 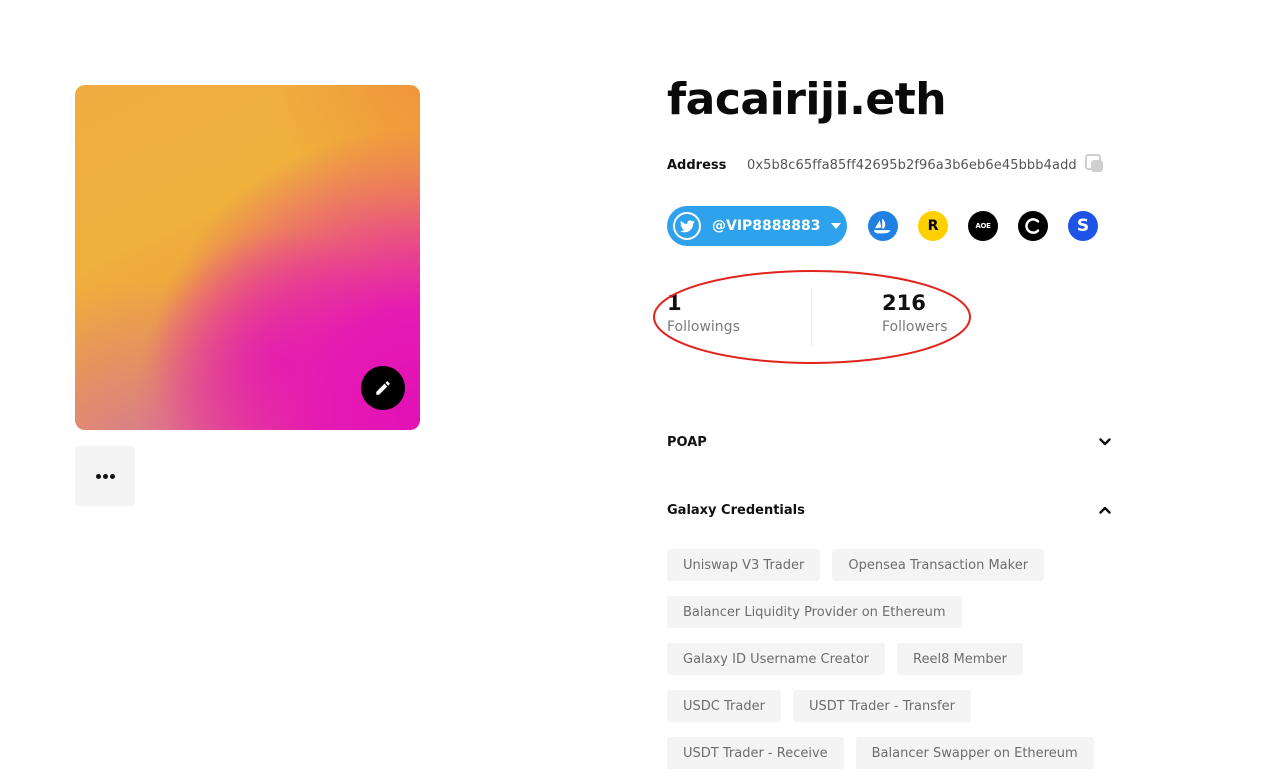 I want to click on ens-name-title: facairiji.eth, so click(x=807, y=99).